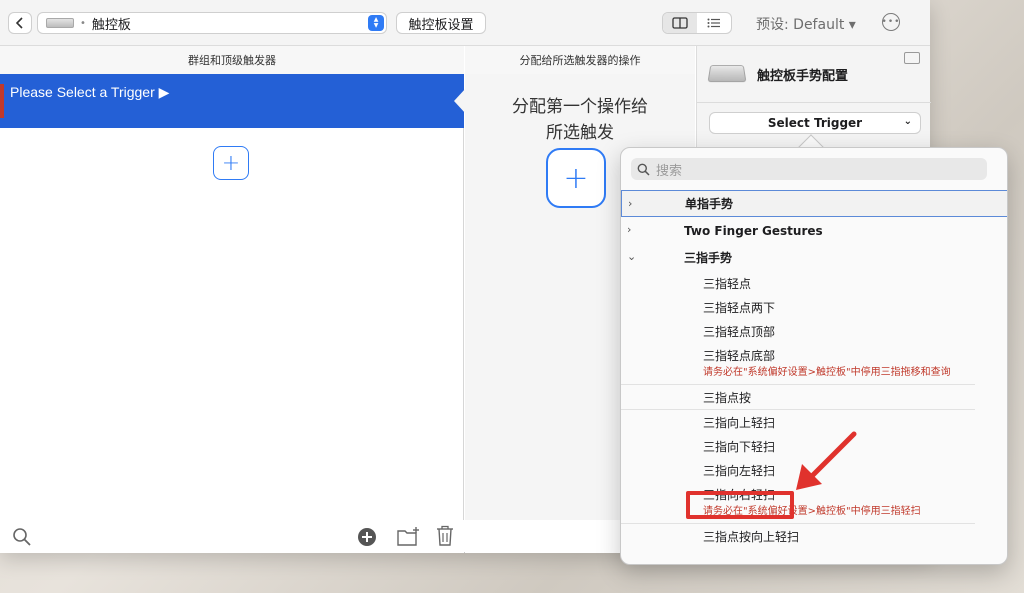  What do you see at coordinates (809, 169) in the screenshot?
I see `search-field: 搜索` at bounding box center [809, 169].